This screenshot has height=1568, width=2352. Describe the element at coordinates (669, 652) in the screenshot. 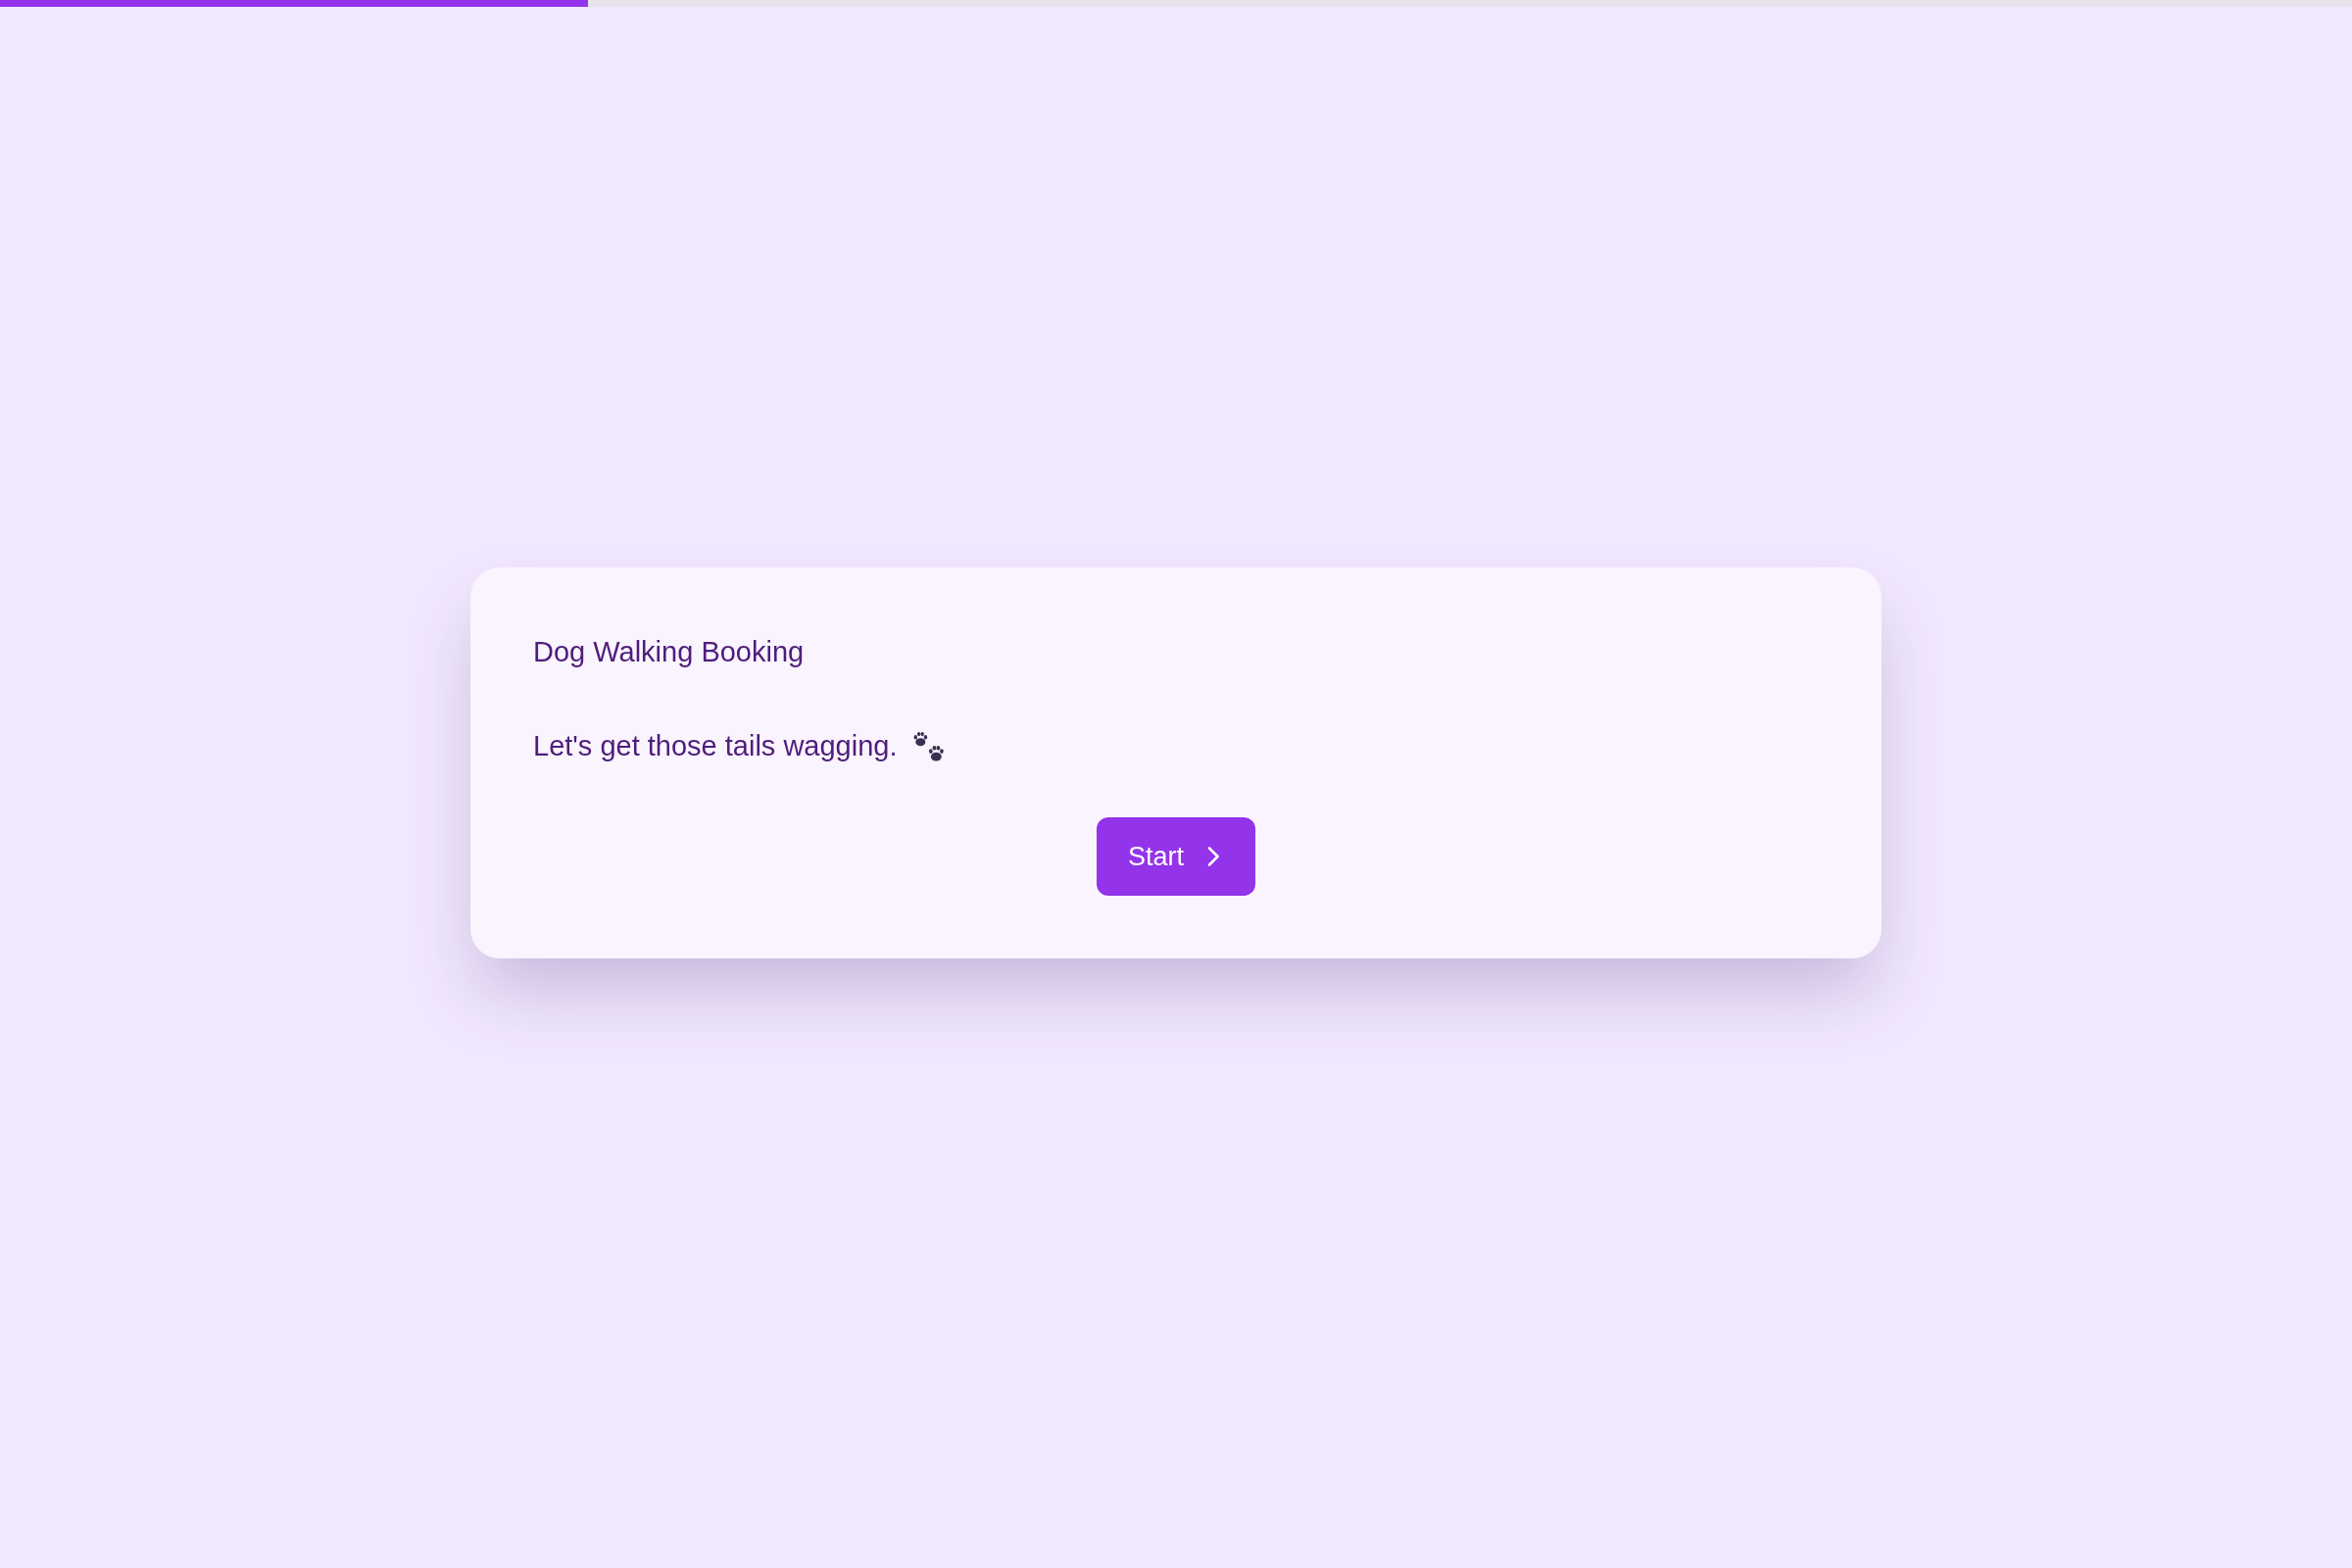

I see `card-title: Dog Walking Booking` at that location.